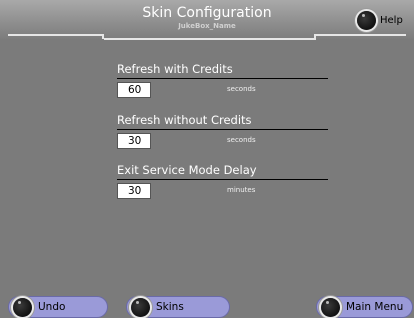 This screenshot has width=414, height=318. Describe the element at coordinates (222, 81) in the screenshot. I see `setting-refresh-with-credits: Refresh with Credits 60 seconds` at that location.